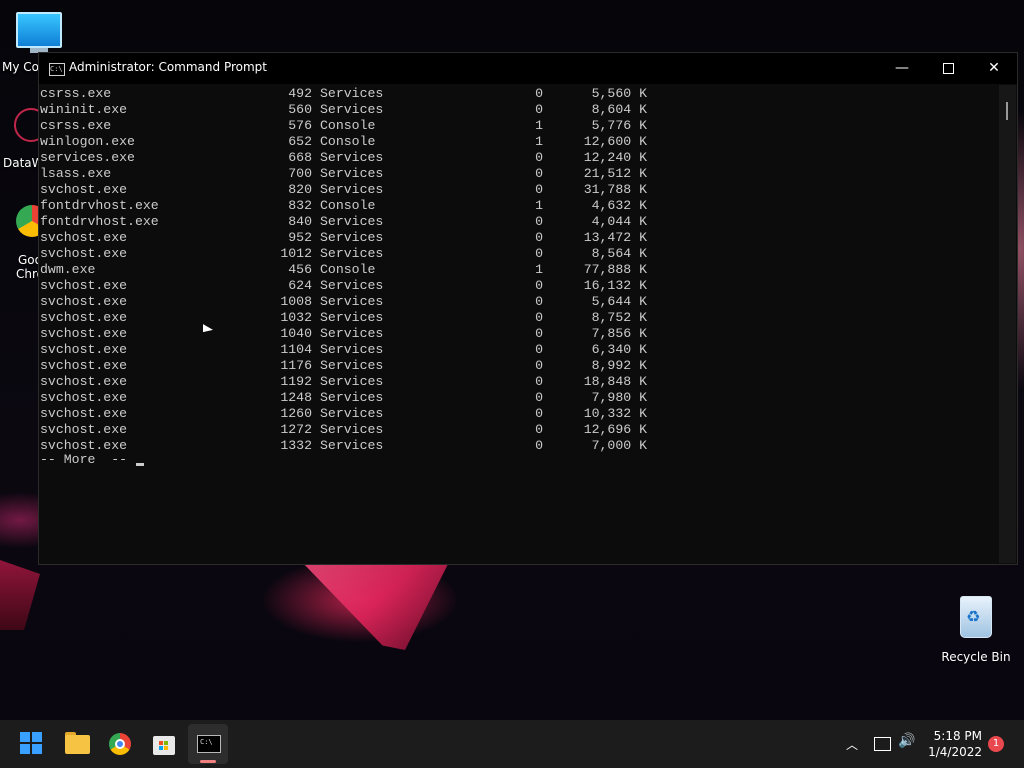  I want to click on store-taskbar-button, so click(164, 744).